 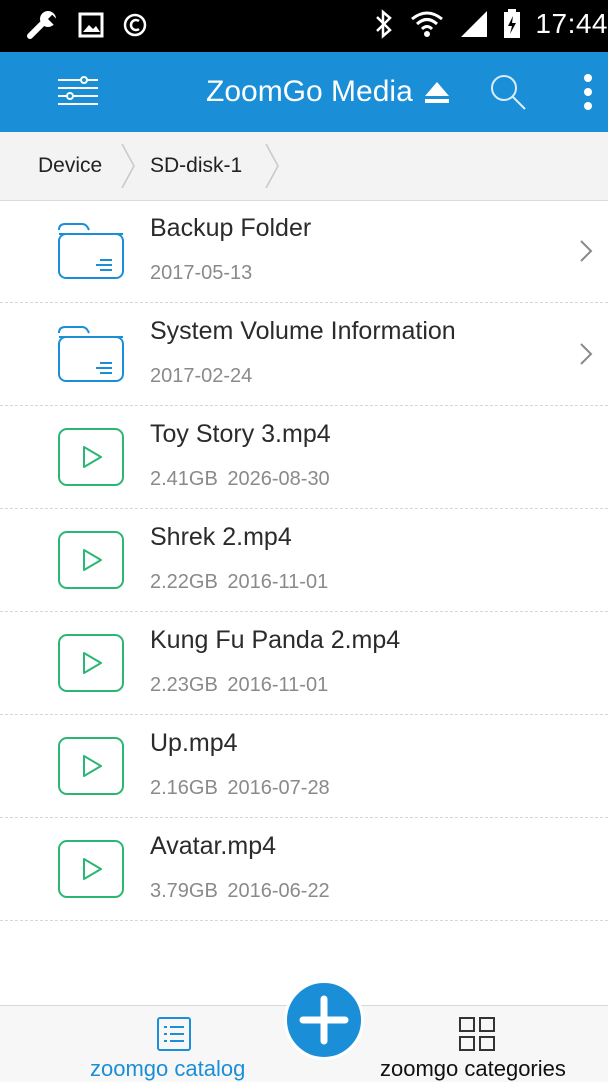 I want to click on more-options-button, so click(x=588, y=92).